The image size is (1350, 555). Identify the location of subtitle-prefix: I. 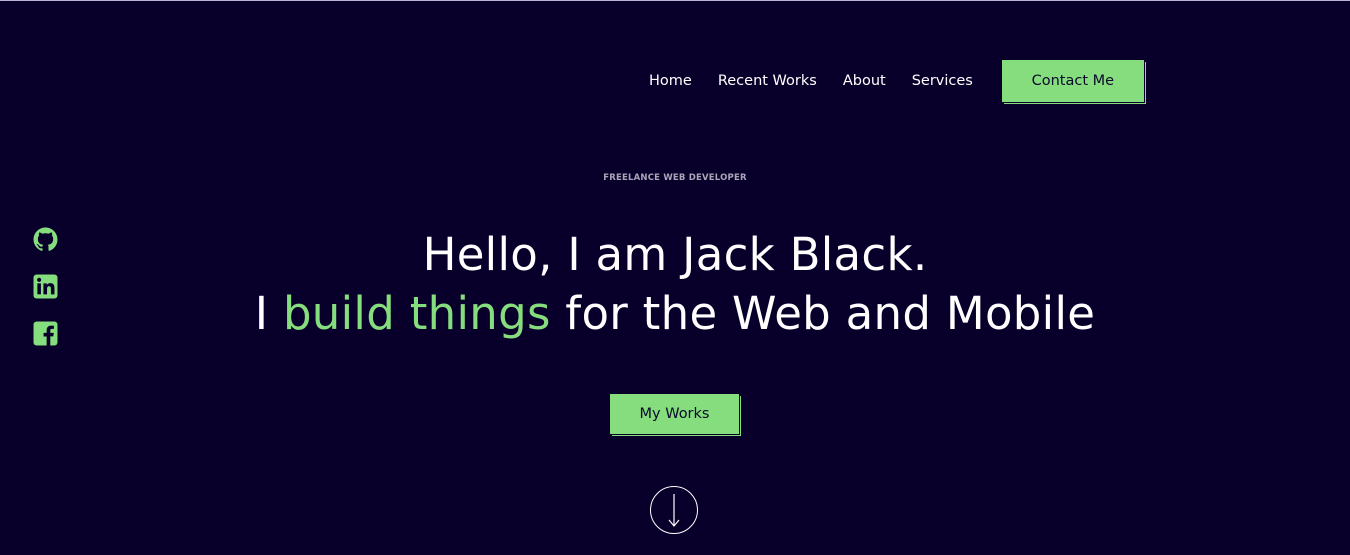
(268, 313).